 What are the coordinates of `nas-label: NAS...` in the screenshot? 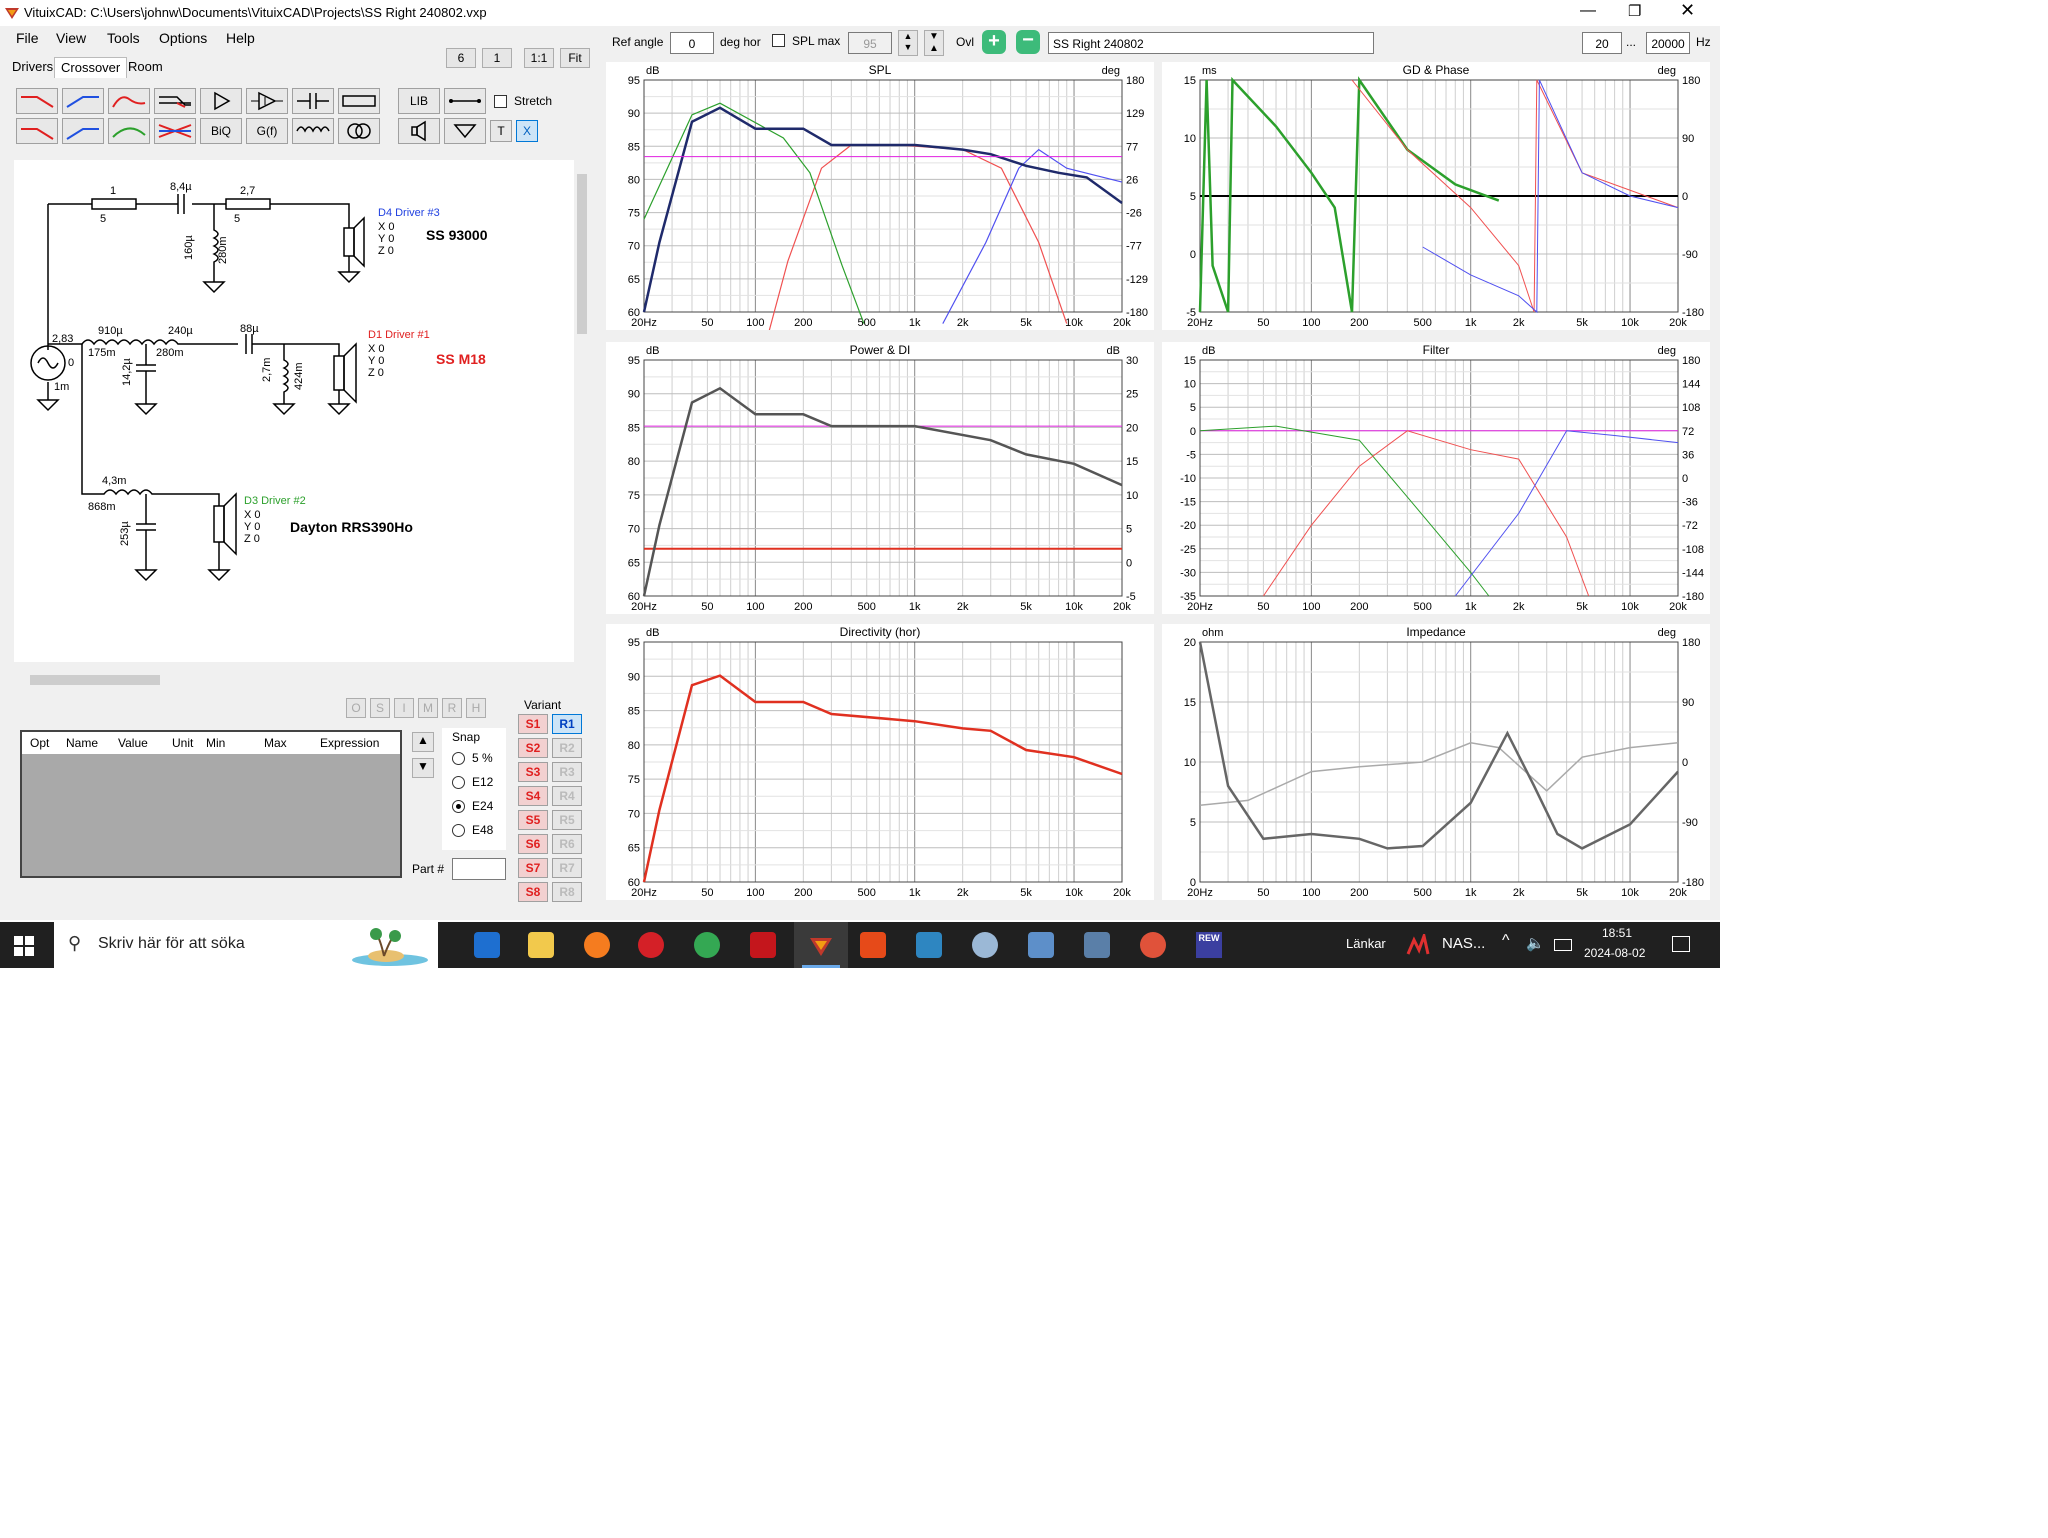 It's located at (1463, 943).